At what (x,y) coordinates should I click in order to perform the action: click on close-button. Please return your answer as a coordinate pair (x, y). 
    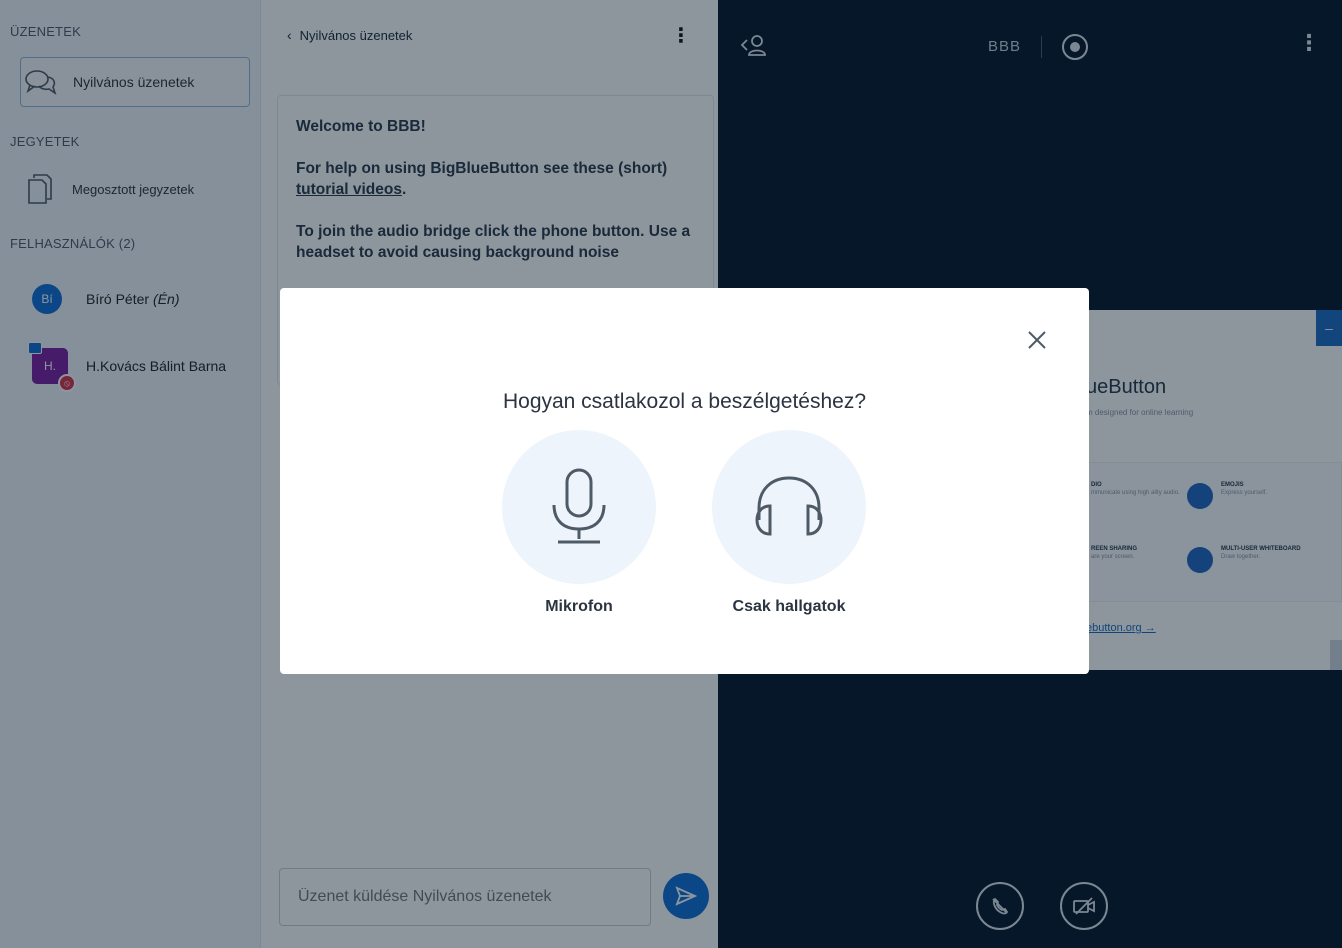
    Looking at the image, I should click on (1037, 340).